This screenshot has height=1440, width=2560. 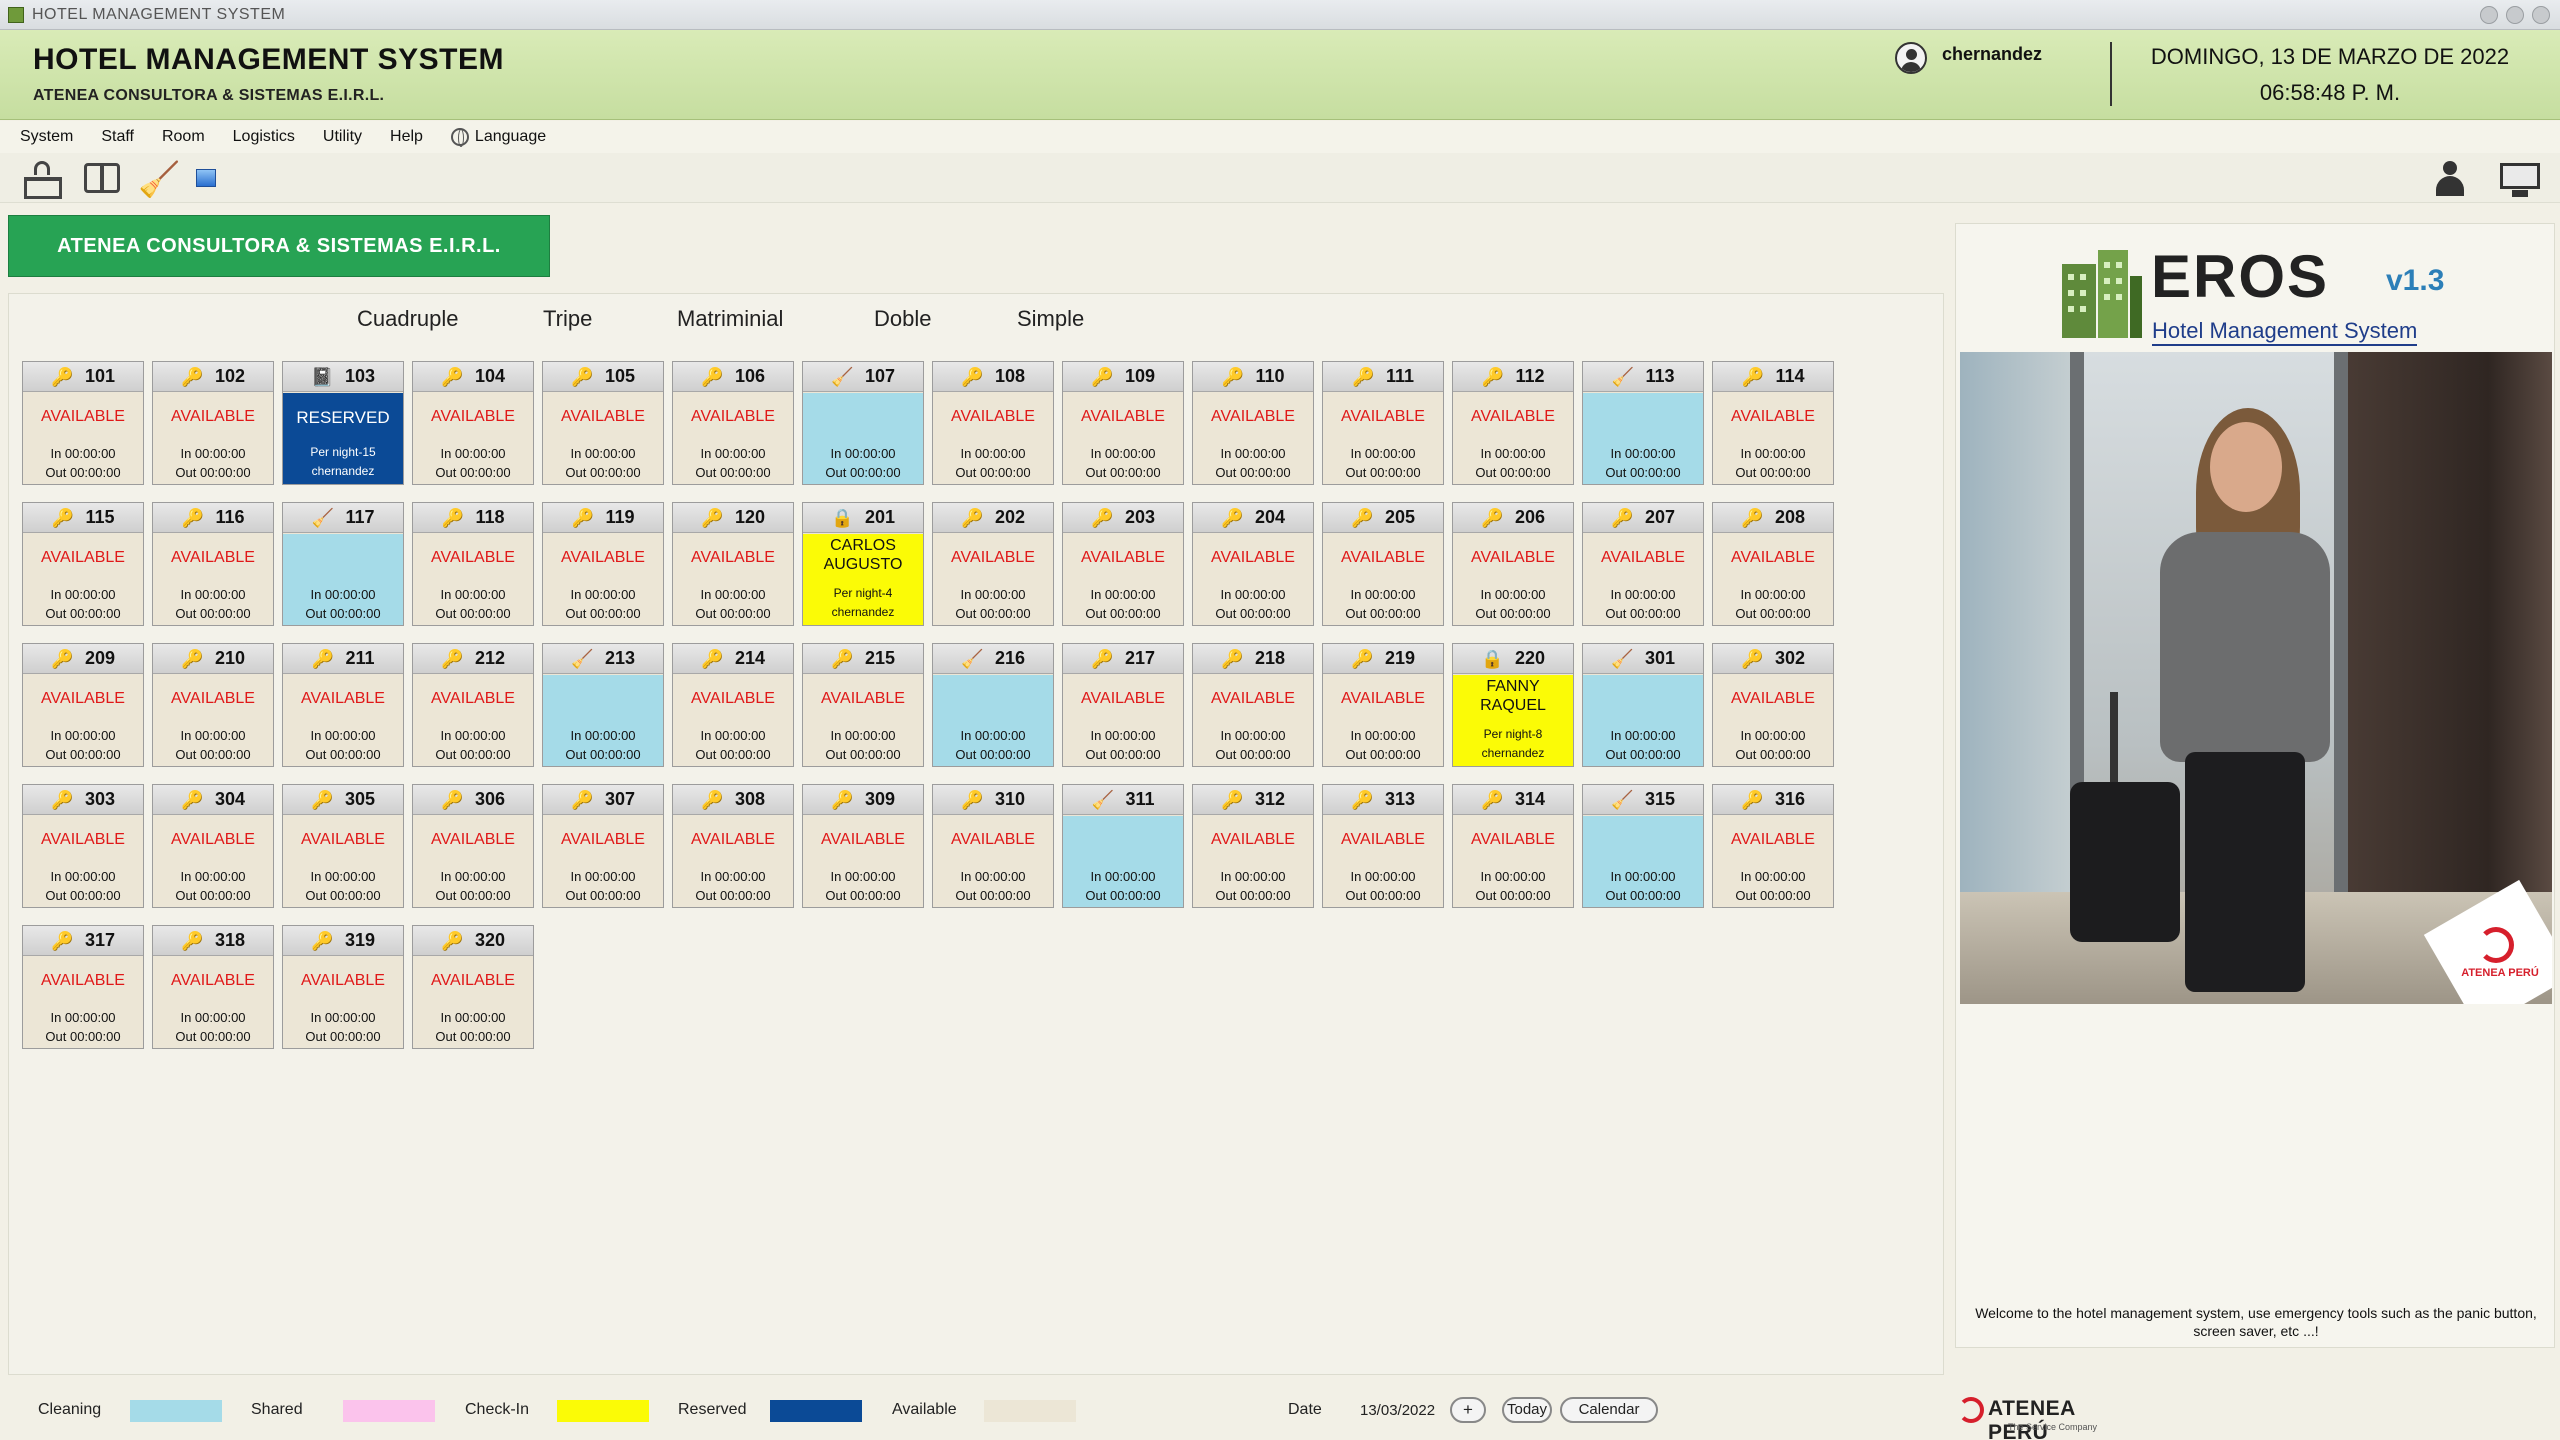 I want to click on room-tile: 📓 103 RESERVED Per night-15 chernandez, so click(x=343, y=423).